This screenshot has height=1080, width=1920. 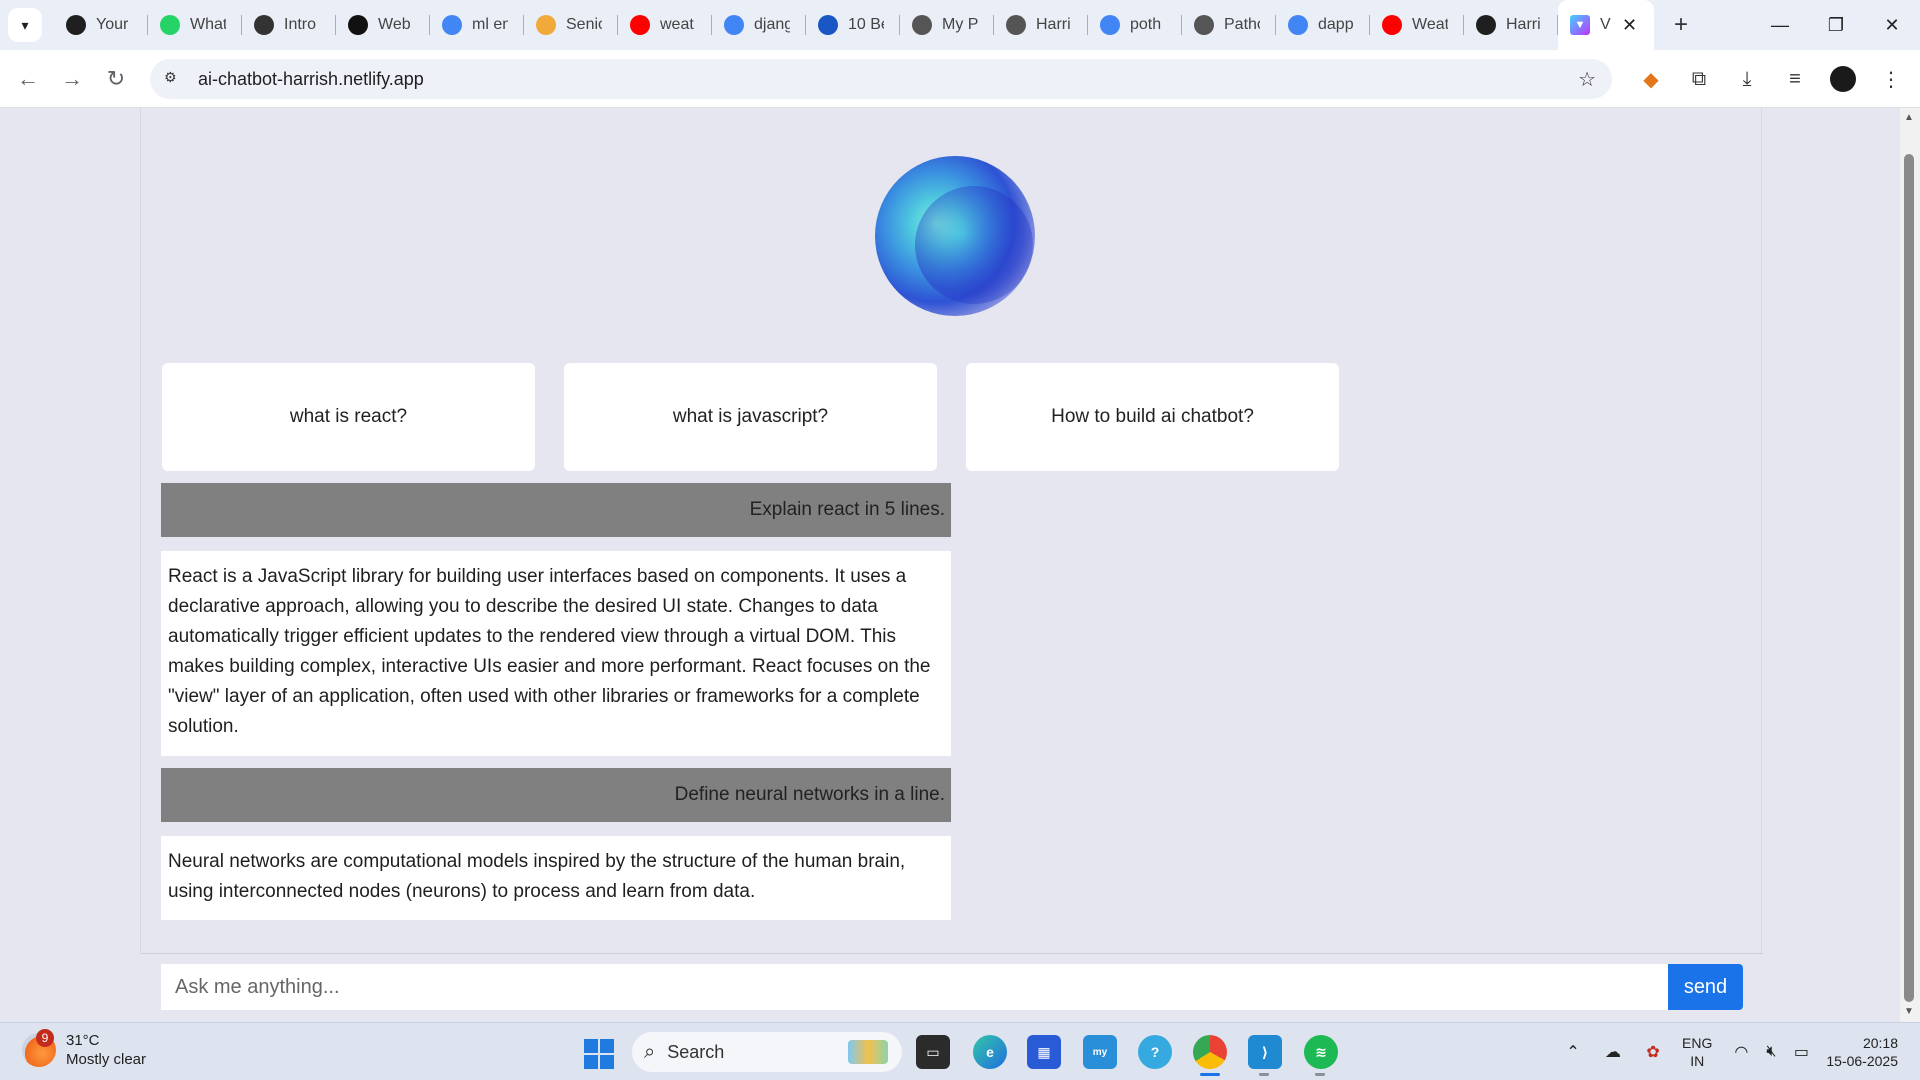 What do you see at coordinates (767, 1052) in the screenshot?
I see `taskbar-search: ⌕ Search` at bounding box center [767, 1052].